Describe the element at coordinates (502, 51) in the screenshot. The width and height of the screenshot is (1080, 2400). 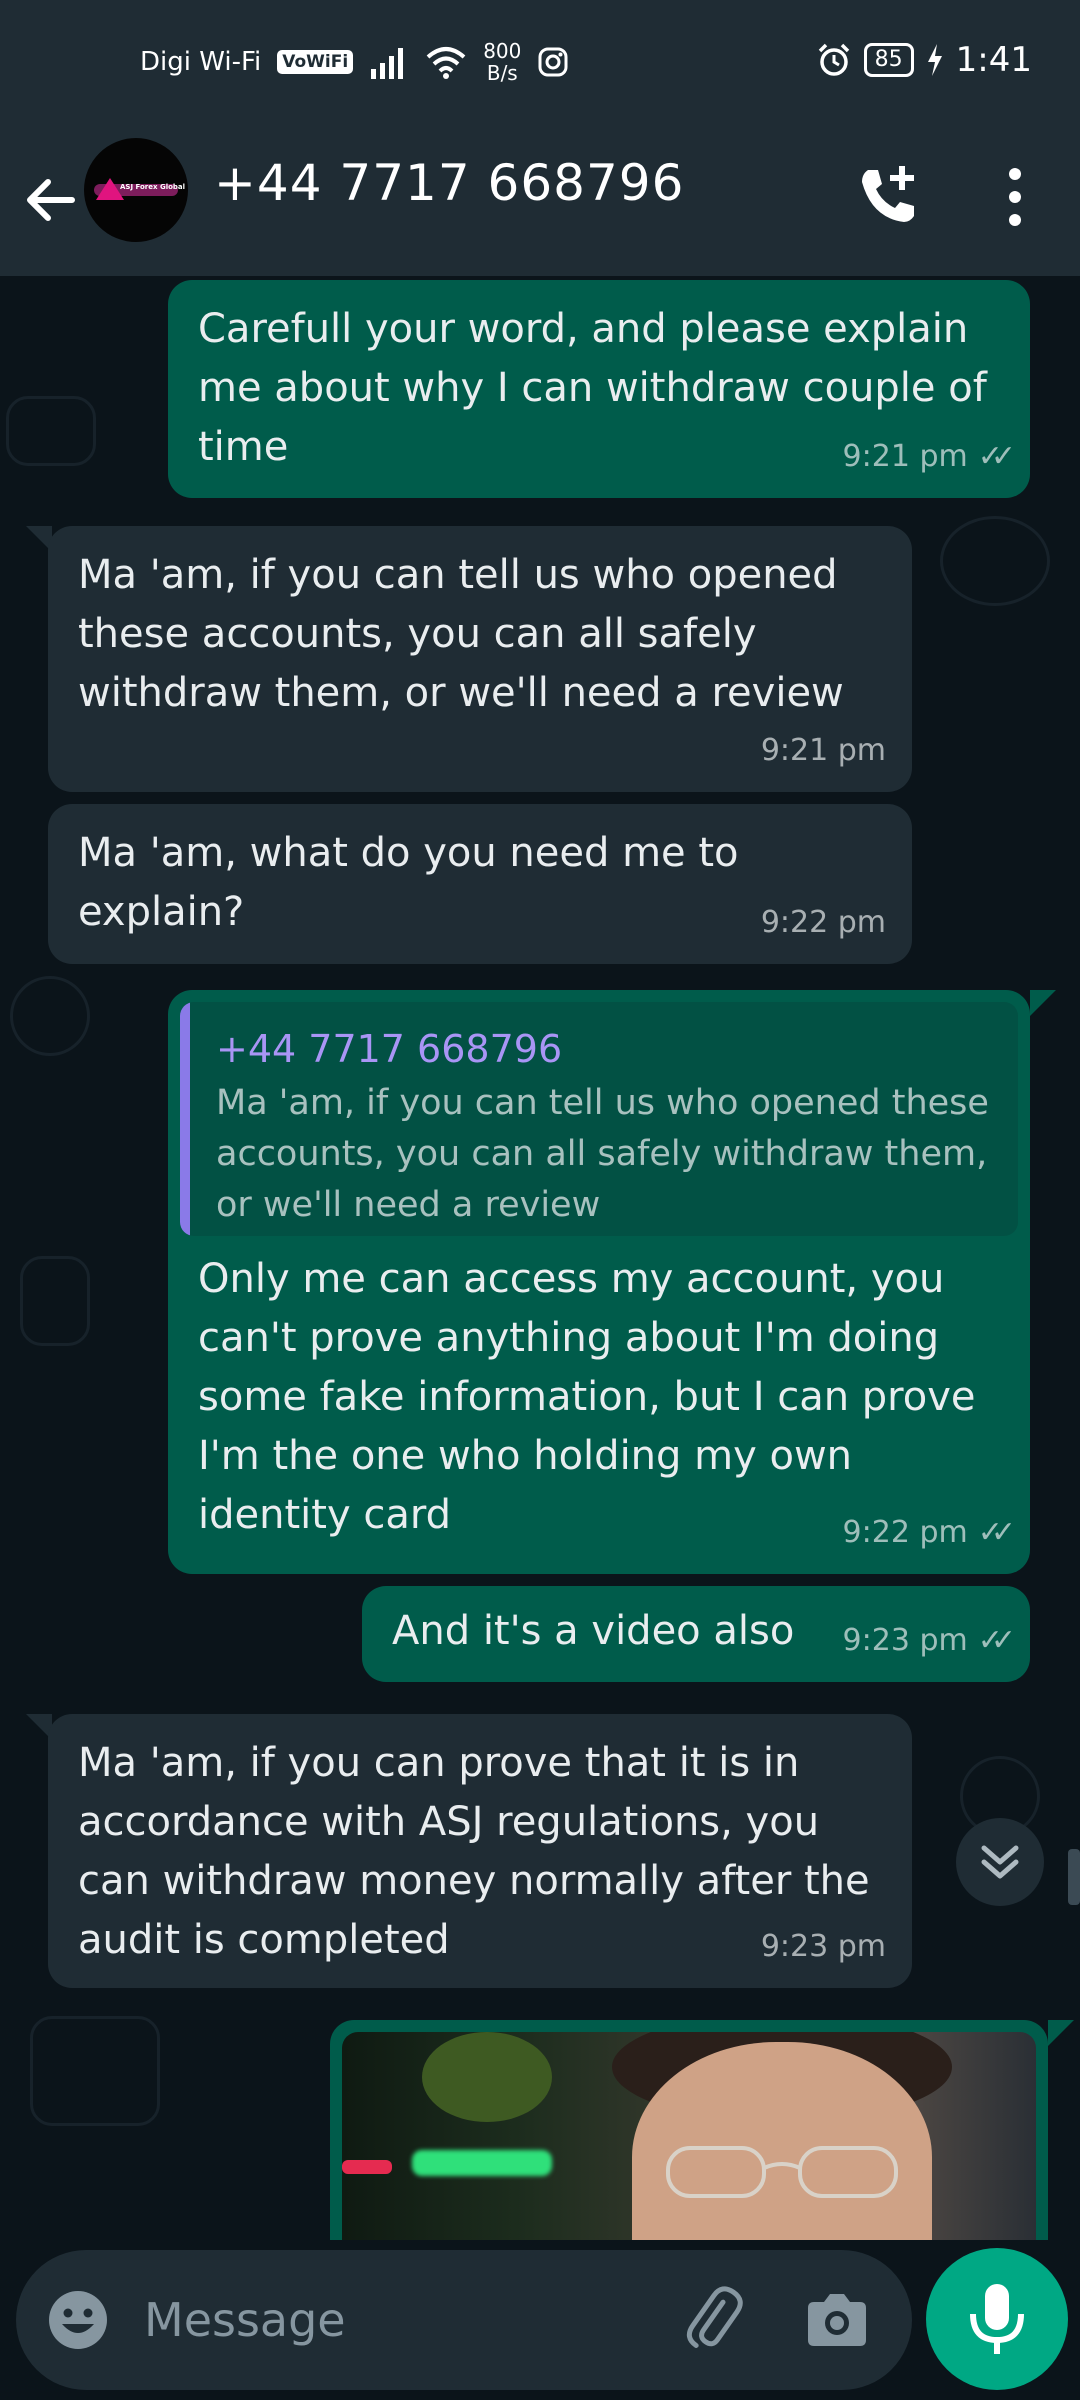
I see `speed-value: 800` at that location.